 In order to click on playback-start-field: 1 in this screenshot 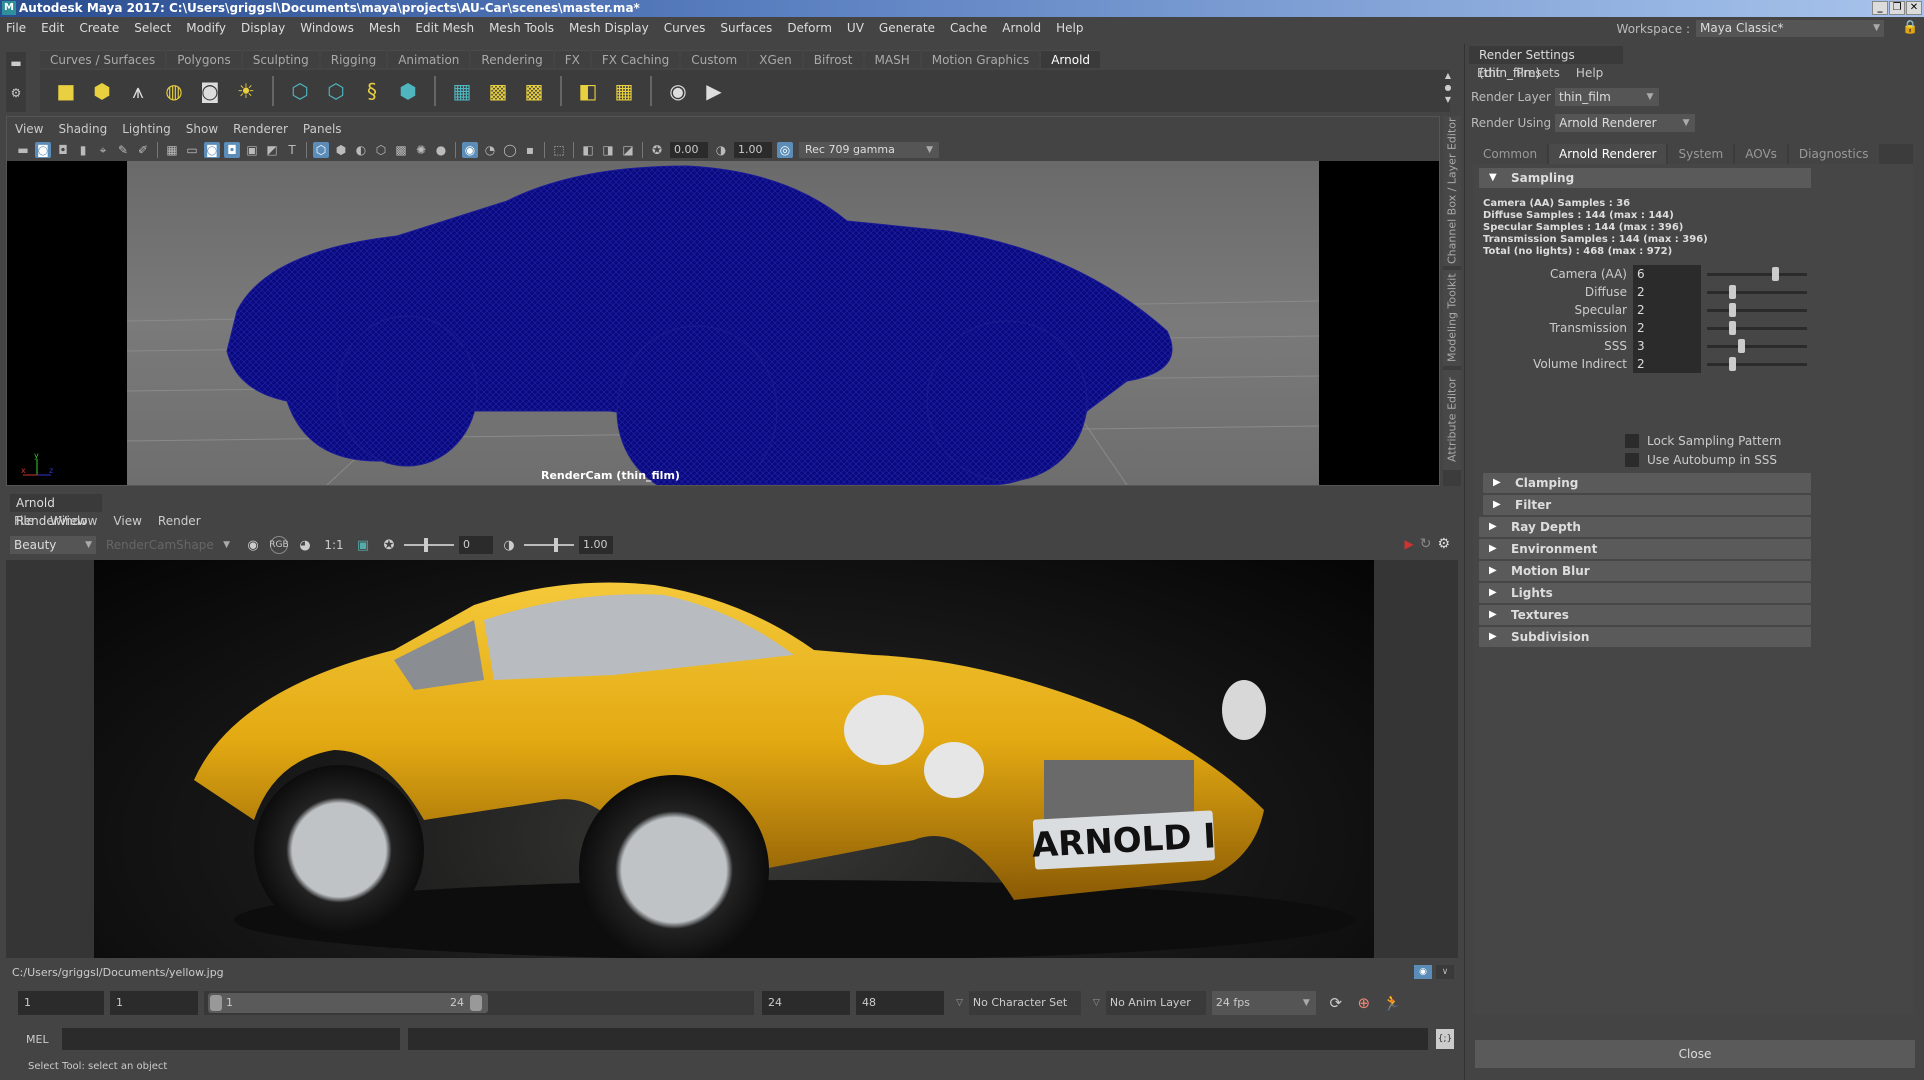, I will do `click(154, 1003)`.